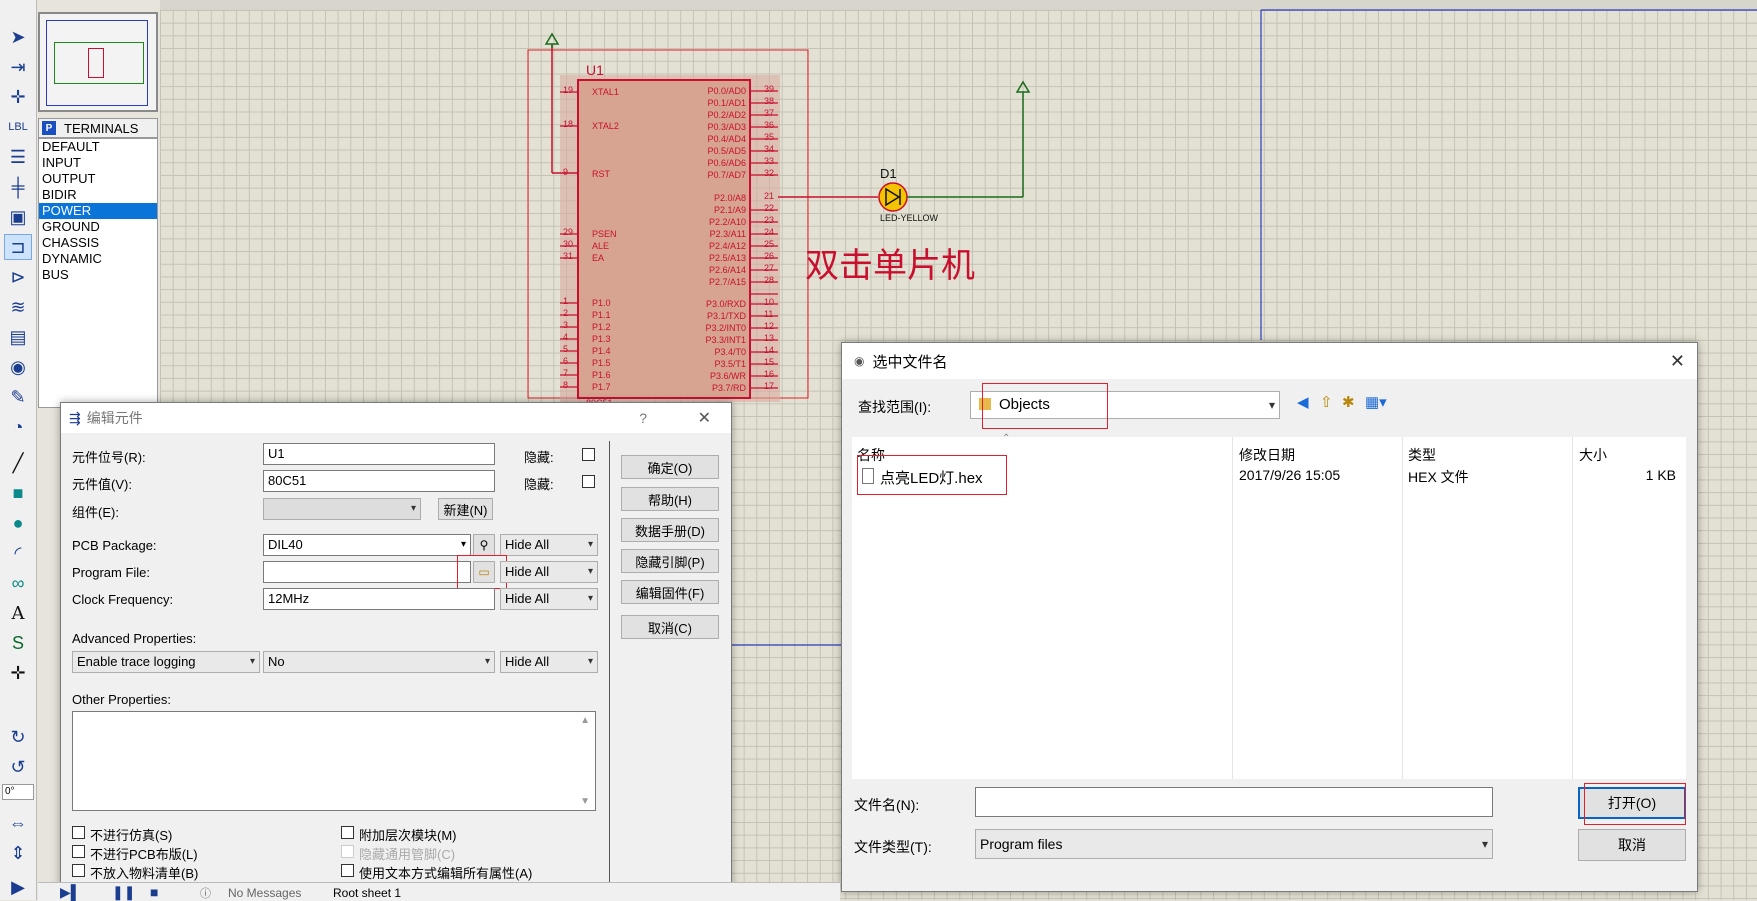  I want to click on stop-icon: ■, so click(154, 892).